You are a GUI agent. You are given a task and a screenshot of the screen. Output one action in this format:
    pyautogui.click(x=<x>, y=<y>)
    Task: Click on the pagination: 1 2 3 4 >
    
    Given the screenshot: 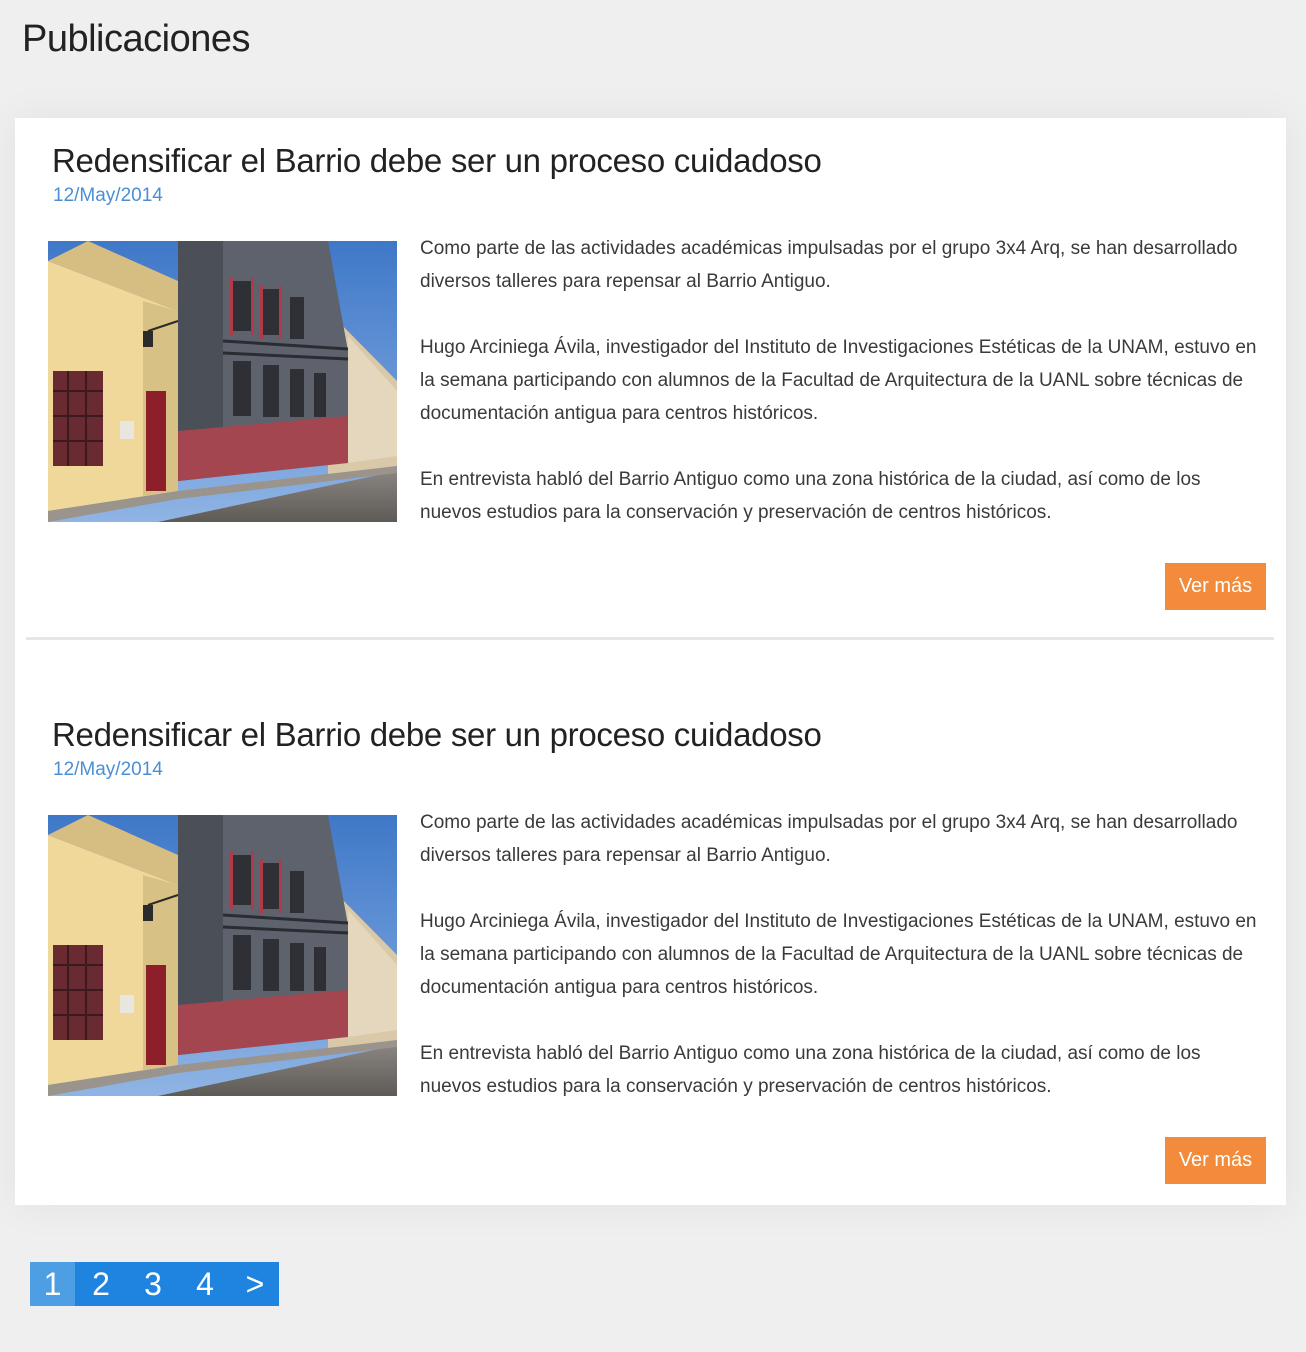 What is the action you would take?
    pyautogui.click(x=154, y=1284)
    